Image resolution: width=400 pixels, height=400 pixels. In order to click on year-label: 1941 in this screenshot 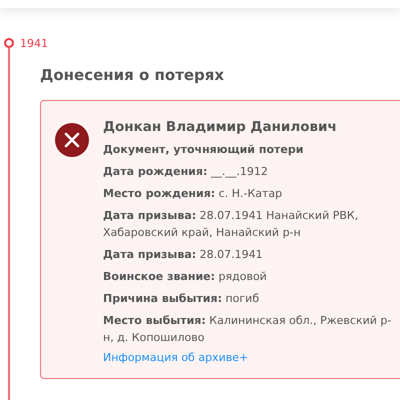, I will do `click(34, 43)`.